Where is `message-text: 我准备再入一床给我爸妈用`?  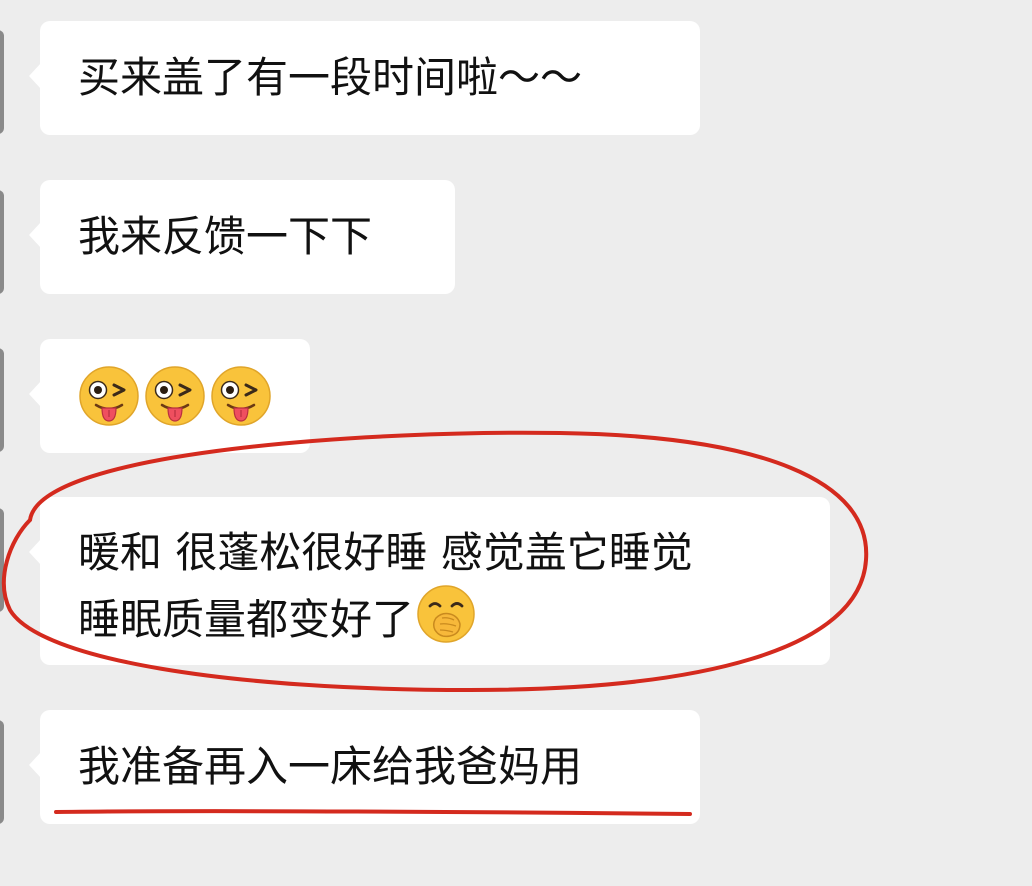 message-text: 我准备再入一床给我爸妈用 is located at coordinates (330, 766).